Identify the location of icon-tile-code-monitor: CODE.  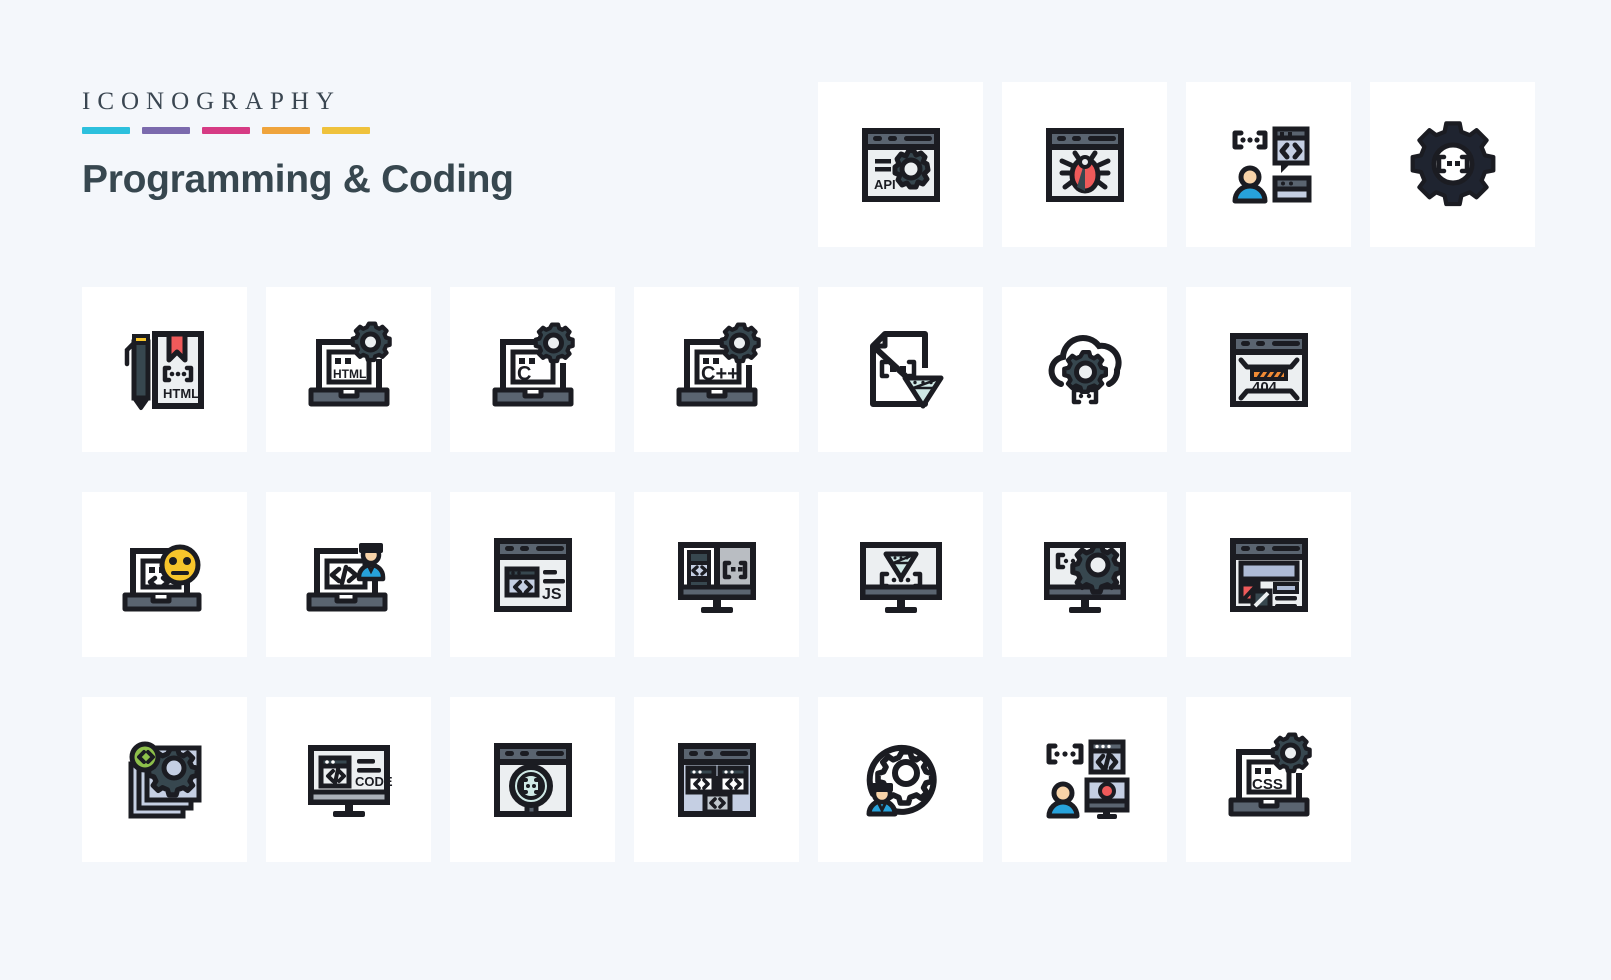
(348, 779).